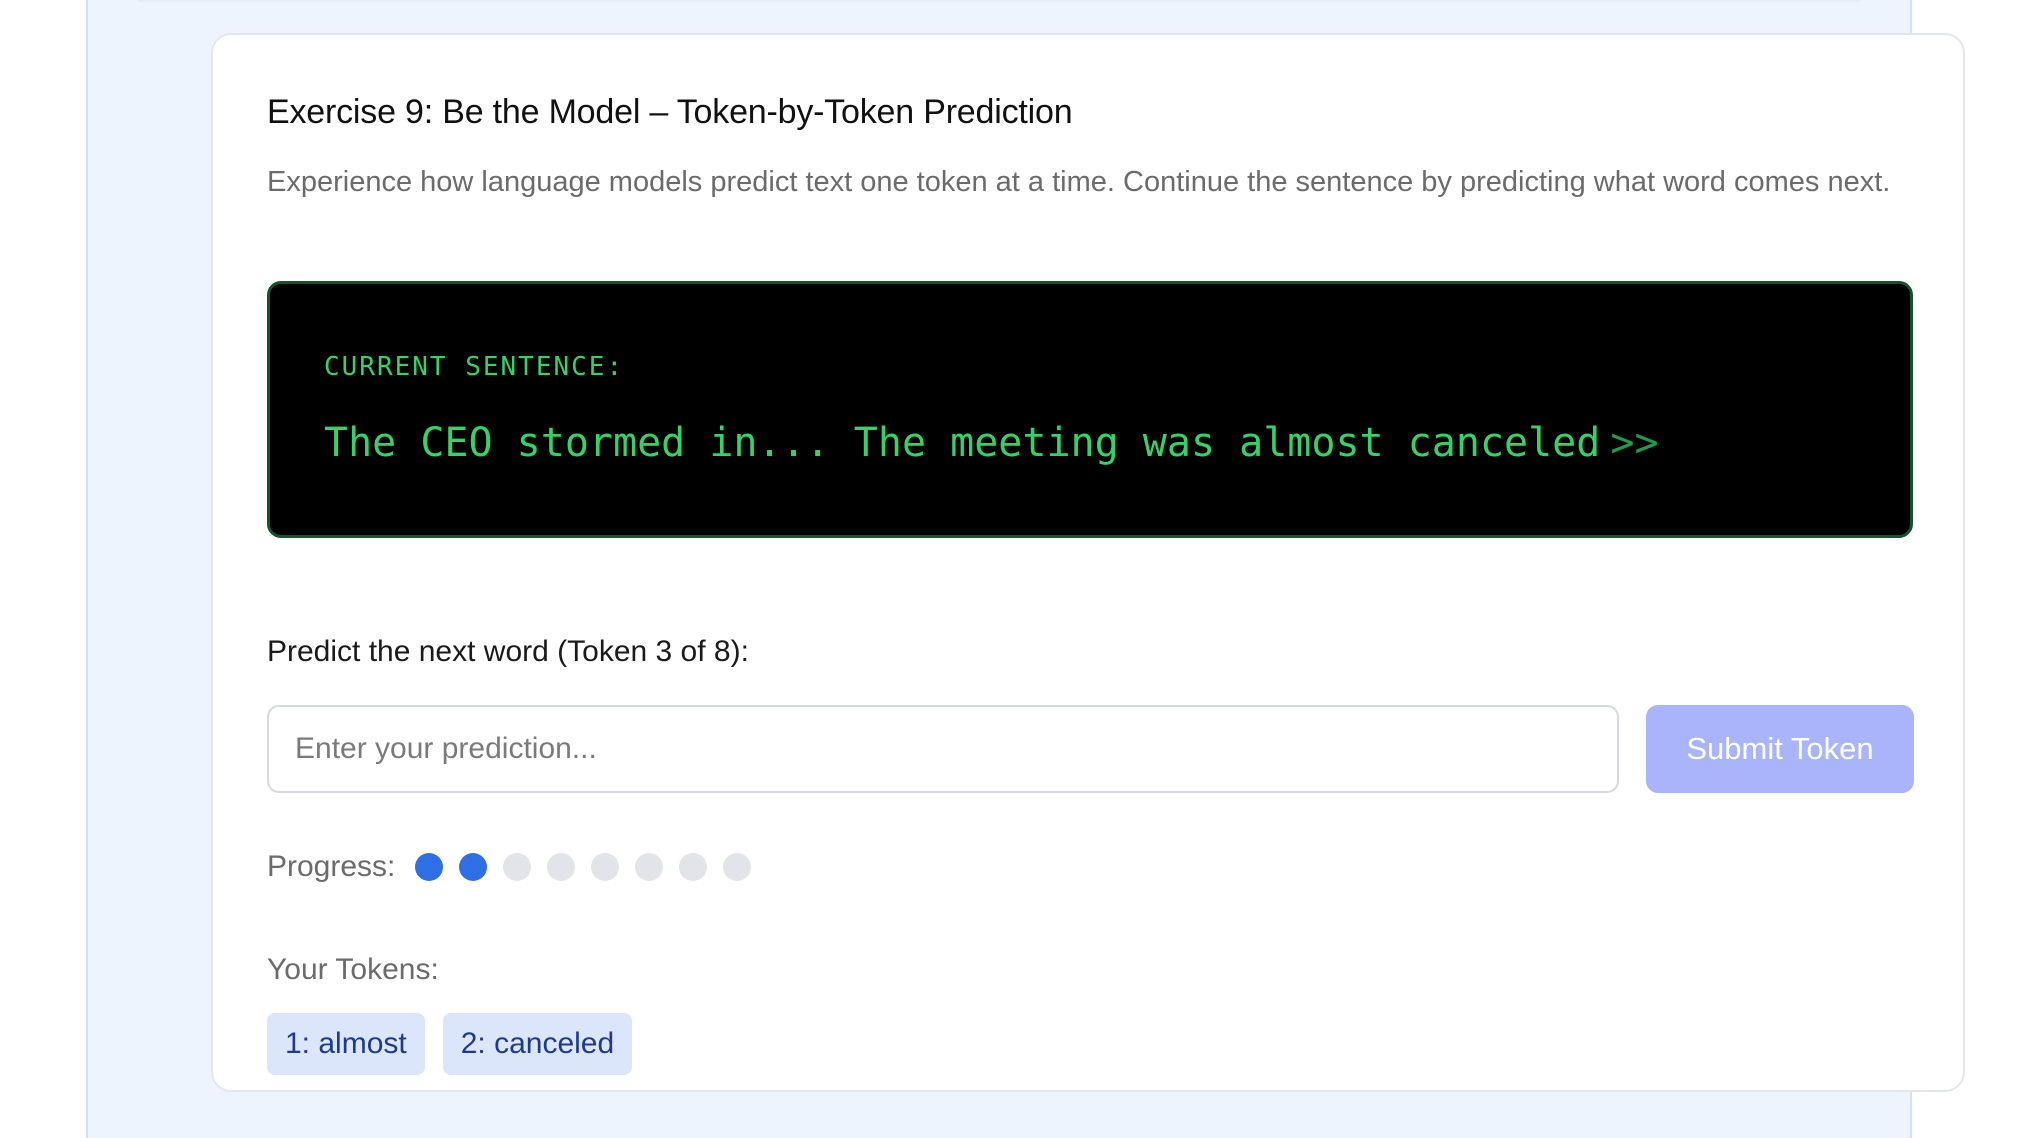 The image size is (2018, 1138). I want to click on token-chip-list: 1: almost 2: canceled, so click(458, 1044).